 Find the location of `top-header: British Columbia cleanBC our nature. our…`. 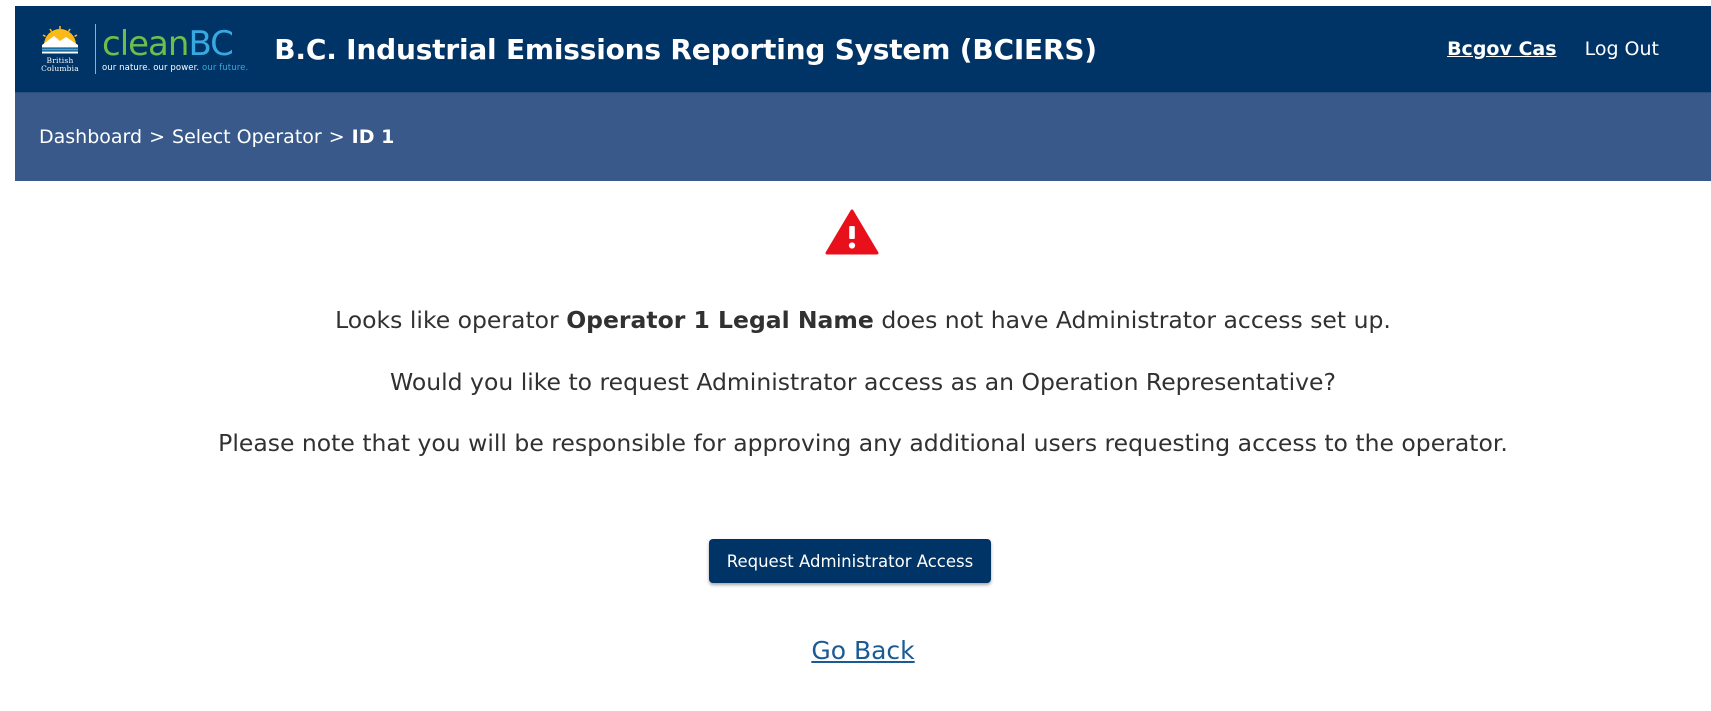

top-header: British Columbia cleanBC our nature. our… is located at coordinates (863, 49).